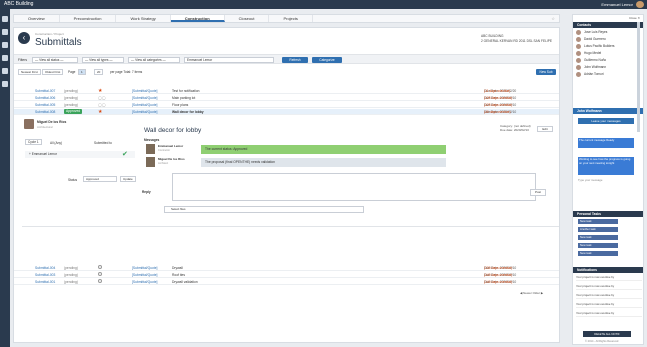  What do you see at coordinates (609, 32) in the screenshot?
I see `contact-item: Jose Luis Reyes` at bounding box center [609, 32].